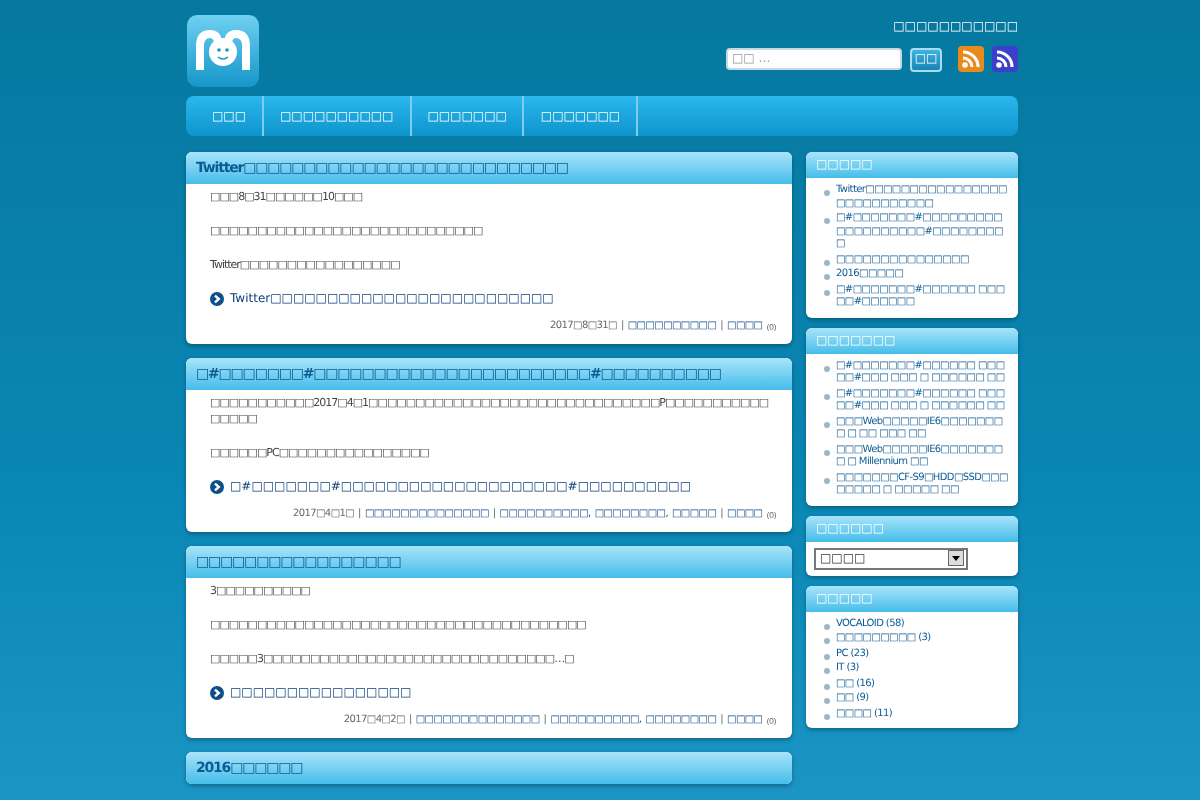  I want to click on logo-icon, so click(223, 51).